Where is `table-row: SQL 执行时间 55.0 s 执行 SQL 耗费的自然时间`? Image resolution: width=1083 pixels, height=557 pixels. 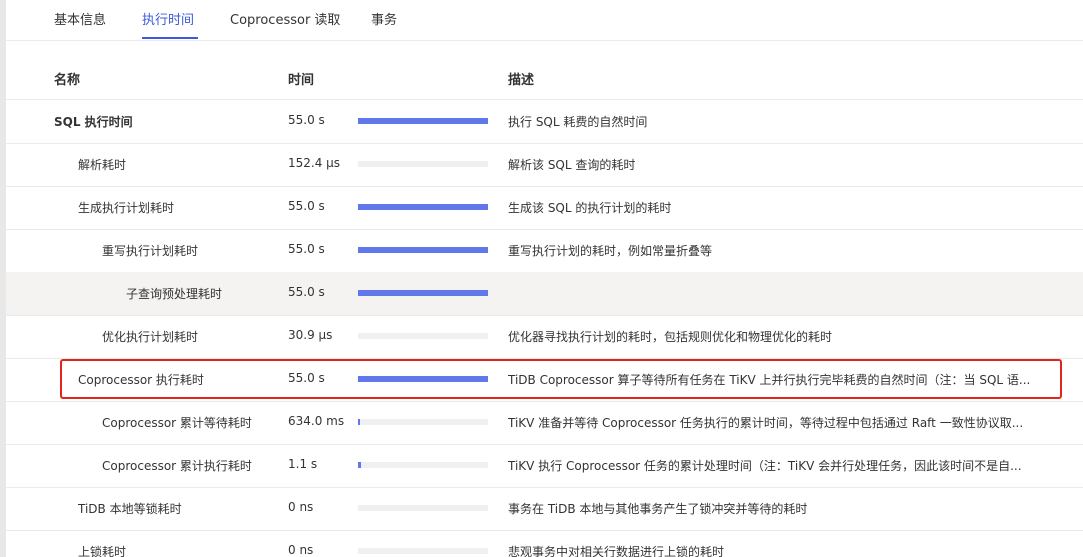 table-row: SQL 执行时间 55.0 s 执行 SQL 耗费的自然时间 is located at coordinates (544, 122).